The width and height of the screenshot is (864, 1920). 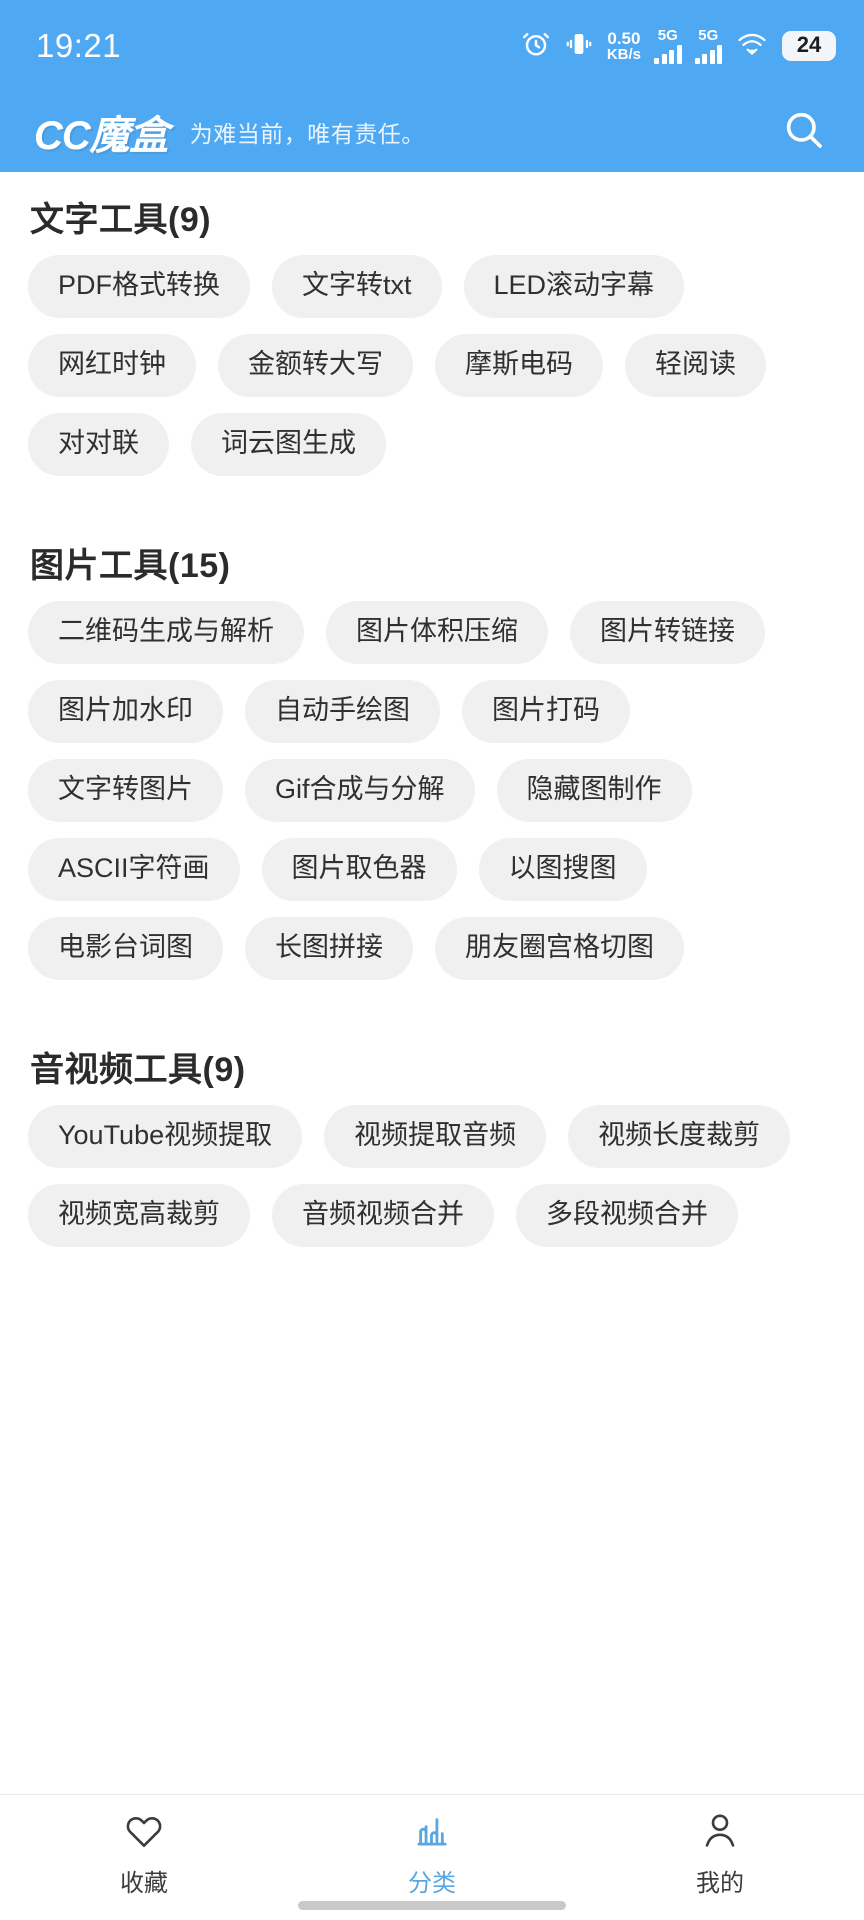 What do you see at coordinates (144, 1853) in the screenshot?
I see `tab-favorites: 收藏` at bounding box center [144, 1853].